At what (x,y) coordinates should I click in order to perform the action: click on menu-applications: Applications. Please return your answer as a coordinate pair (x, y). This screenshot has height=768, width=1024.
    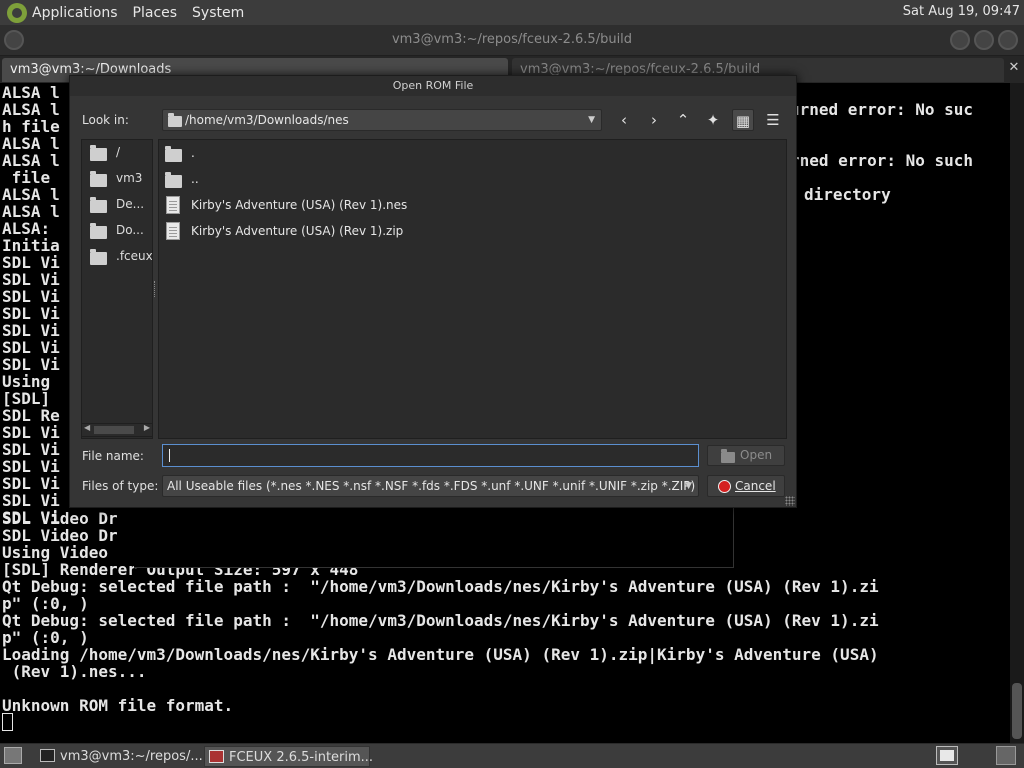
    Looking at the image, I should click on (75, 13).